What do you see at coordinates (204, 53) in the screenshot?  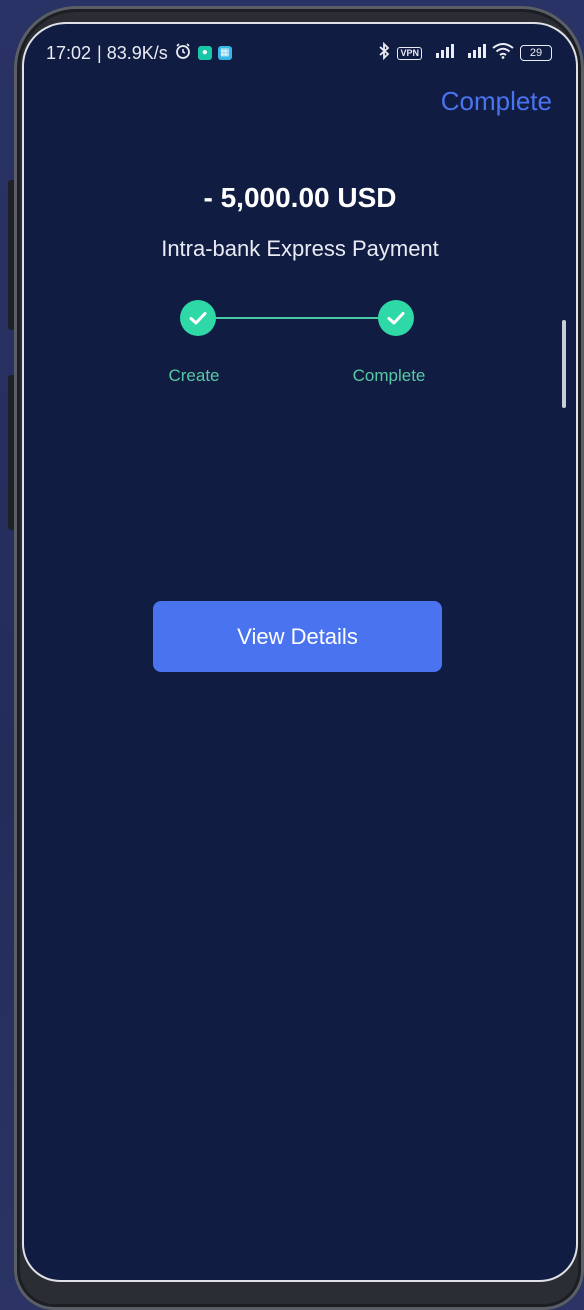 I see `shield-app-icon: ●` at bounding box center [204, 53].